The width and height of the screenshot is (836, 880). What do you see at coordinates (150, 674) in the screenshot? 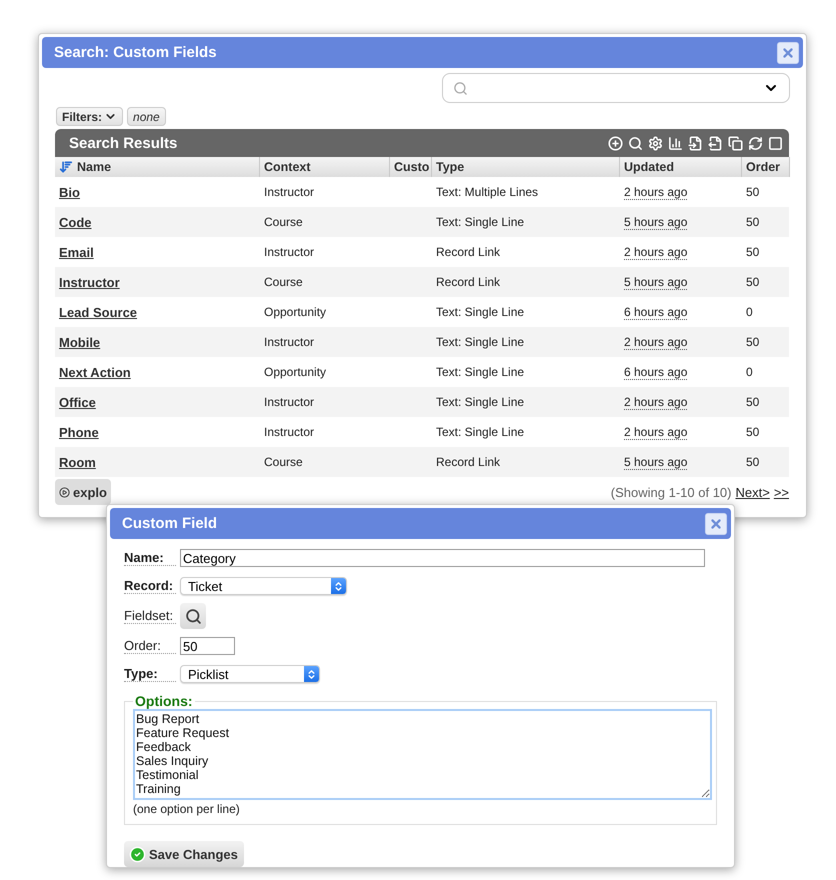
I see `field-label: Type:` at bounding box center [150, 674].